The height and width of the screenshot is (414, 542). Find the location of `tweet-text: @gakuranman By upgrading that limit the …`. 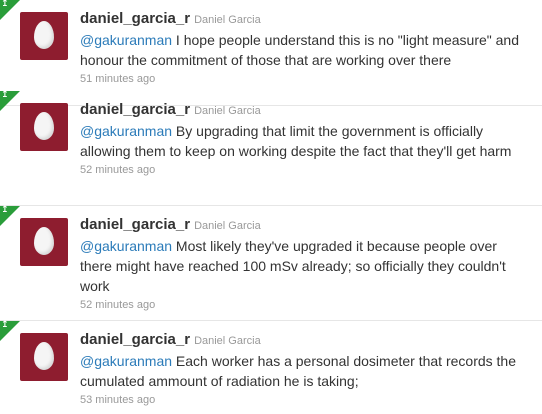

tweet-text: @gakuranman By upgrading that limit the … is located at coordinates (306, 141).